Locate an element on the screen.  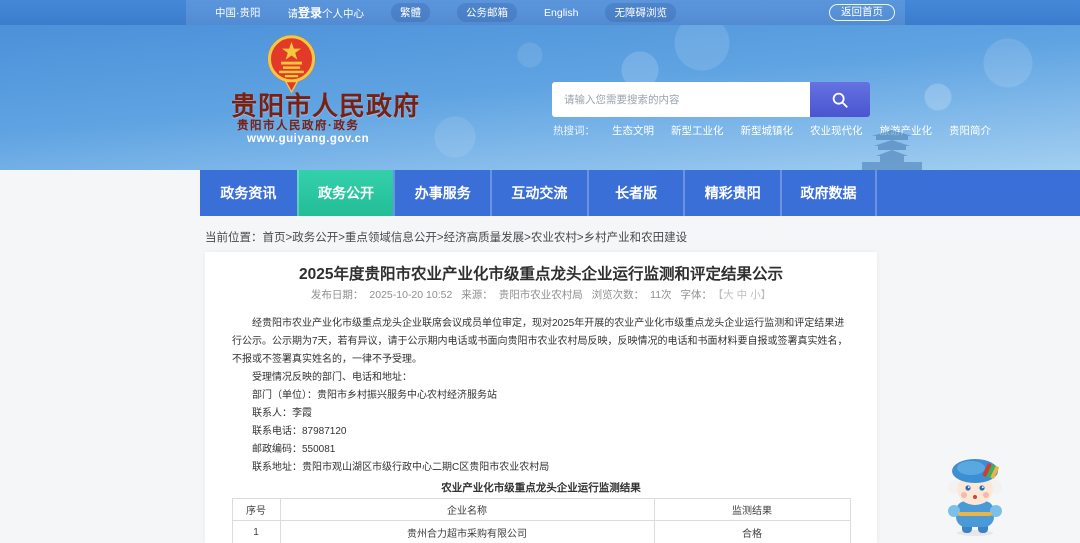
site-subtitle: 贵阳市人民政府·政务 is located at coordinates (298, 126).